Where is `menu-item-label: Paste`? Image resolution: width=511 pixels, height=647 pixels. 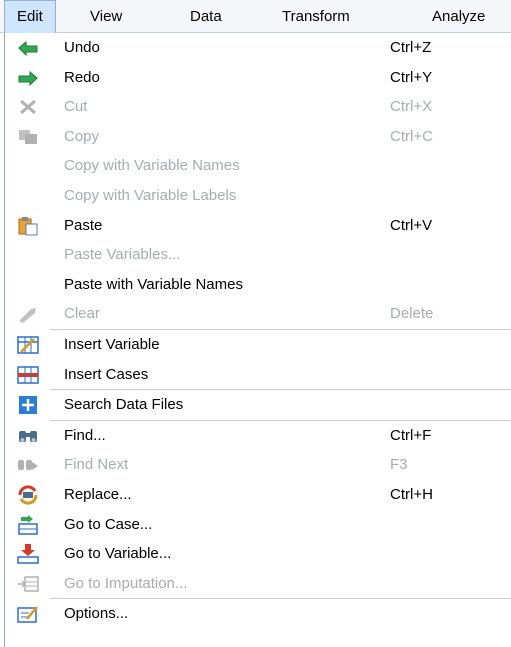
menu-item-label: Paste is located at coordinates (83, 225).